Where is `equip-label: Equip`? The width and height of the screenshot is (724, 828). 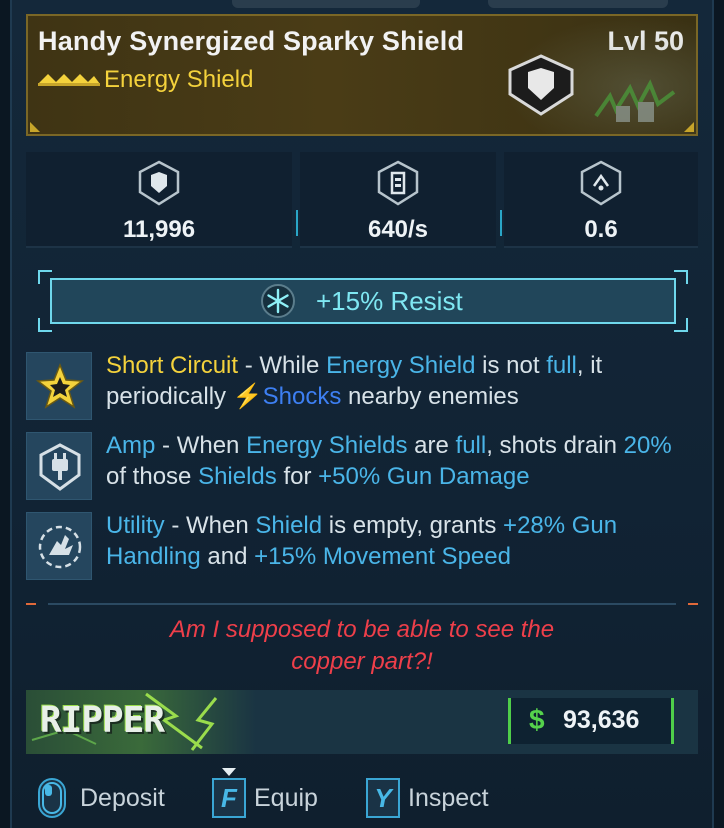
equip-label: Equip is located at coordinates (286, 798).